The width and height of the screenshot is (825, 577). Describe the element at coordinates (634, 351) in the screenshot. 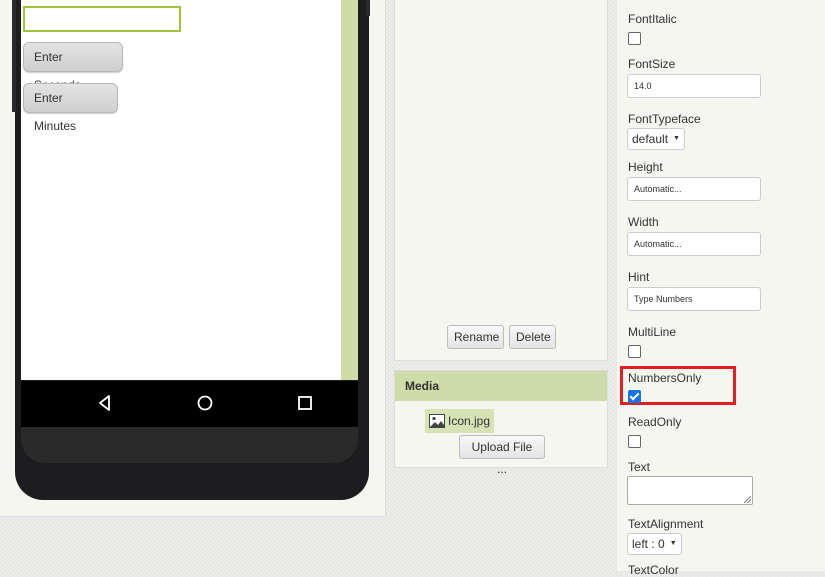

I see `multiline-checkbox` at that location.